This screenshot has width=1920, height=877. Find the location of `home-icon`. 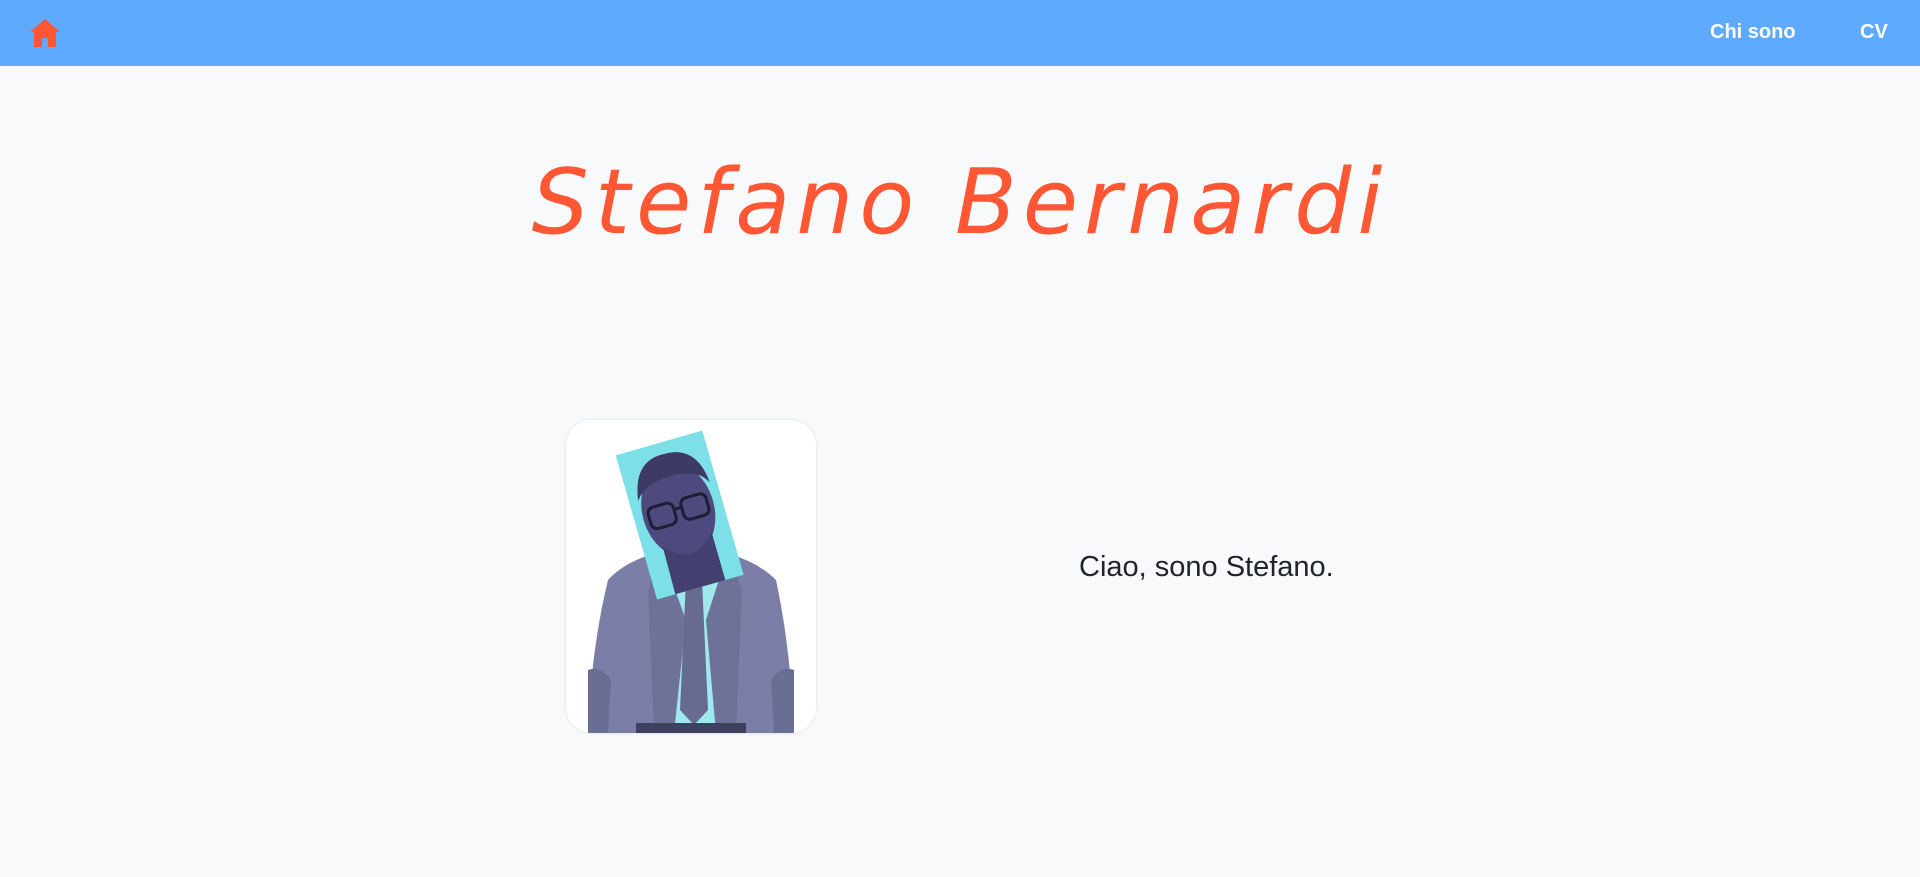

home-icon is located at coordinates (45, 33).